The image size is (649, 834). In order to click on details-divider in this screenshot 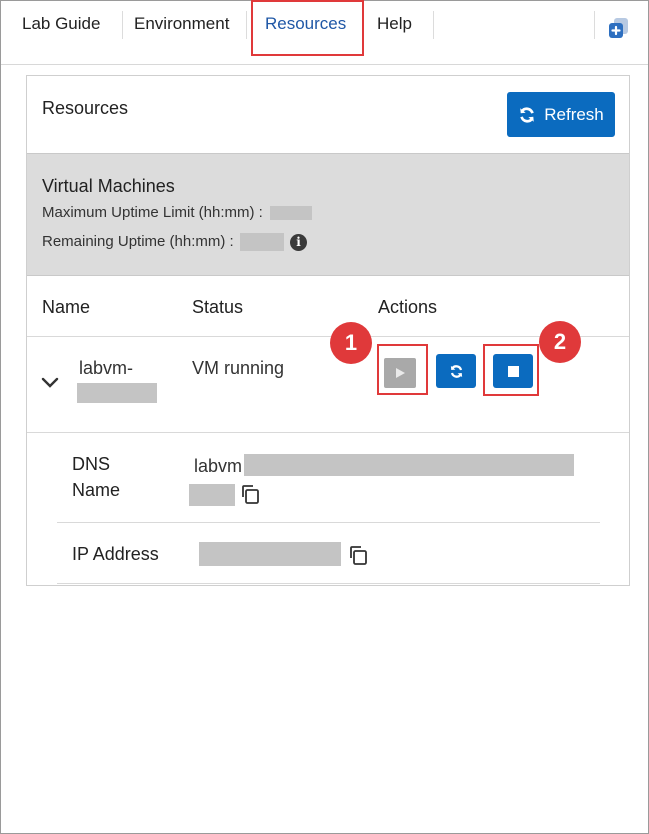, I will do `click(328, 522)`.